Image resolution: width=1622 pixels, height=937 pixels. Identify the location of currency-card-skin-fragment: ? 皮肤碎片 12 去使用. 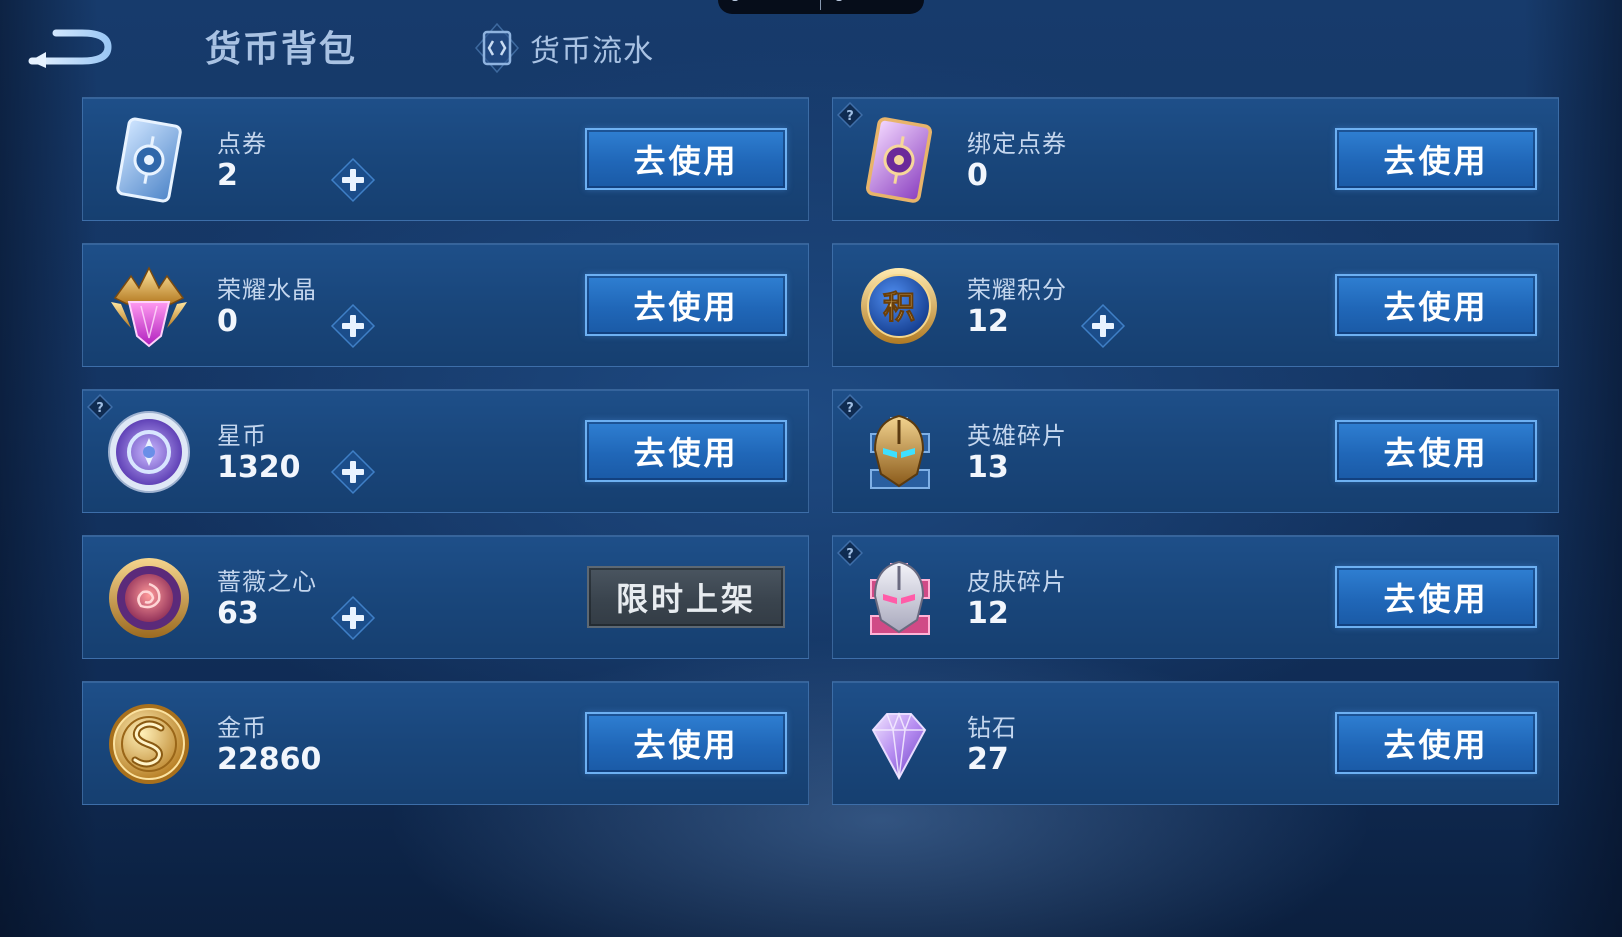
(1195, 597).